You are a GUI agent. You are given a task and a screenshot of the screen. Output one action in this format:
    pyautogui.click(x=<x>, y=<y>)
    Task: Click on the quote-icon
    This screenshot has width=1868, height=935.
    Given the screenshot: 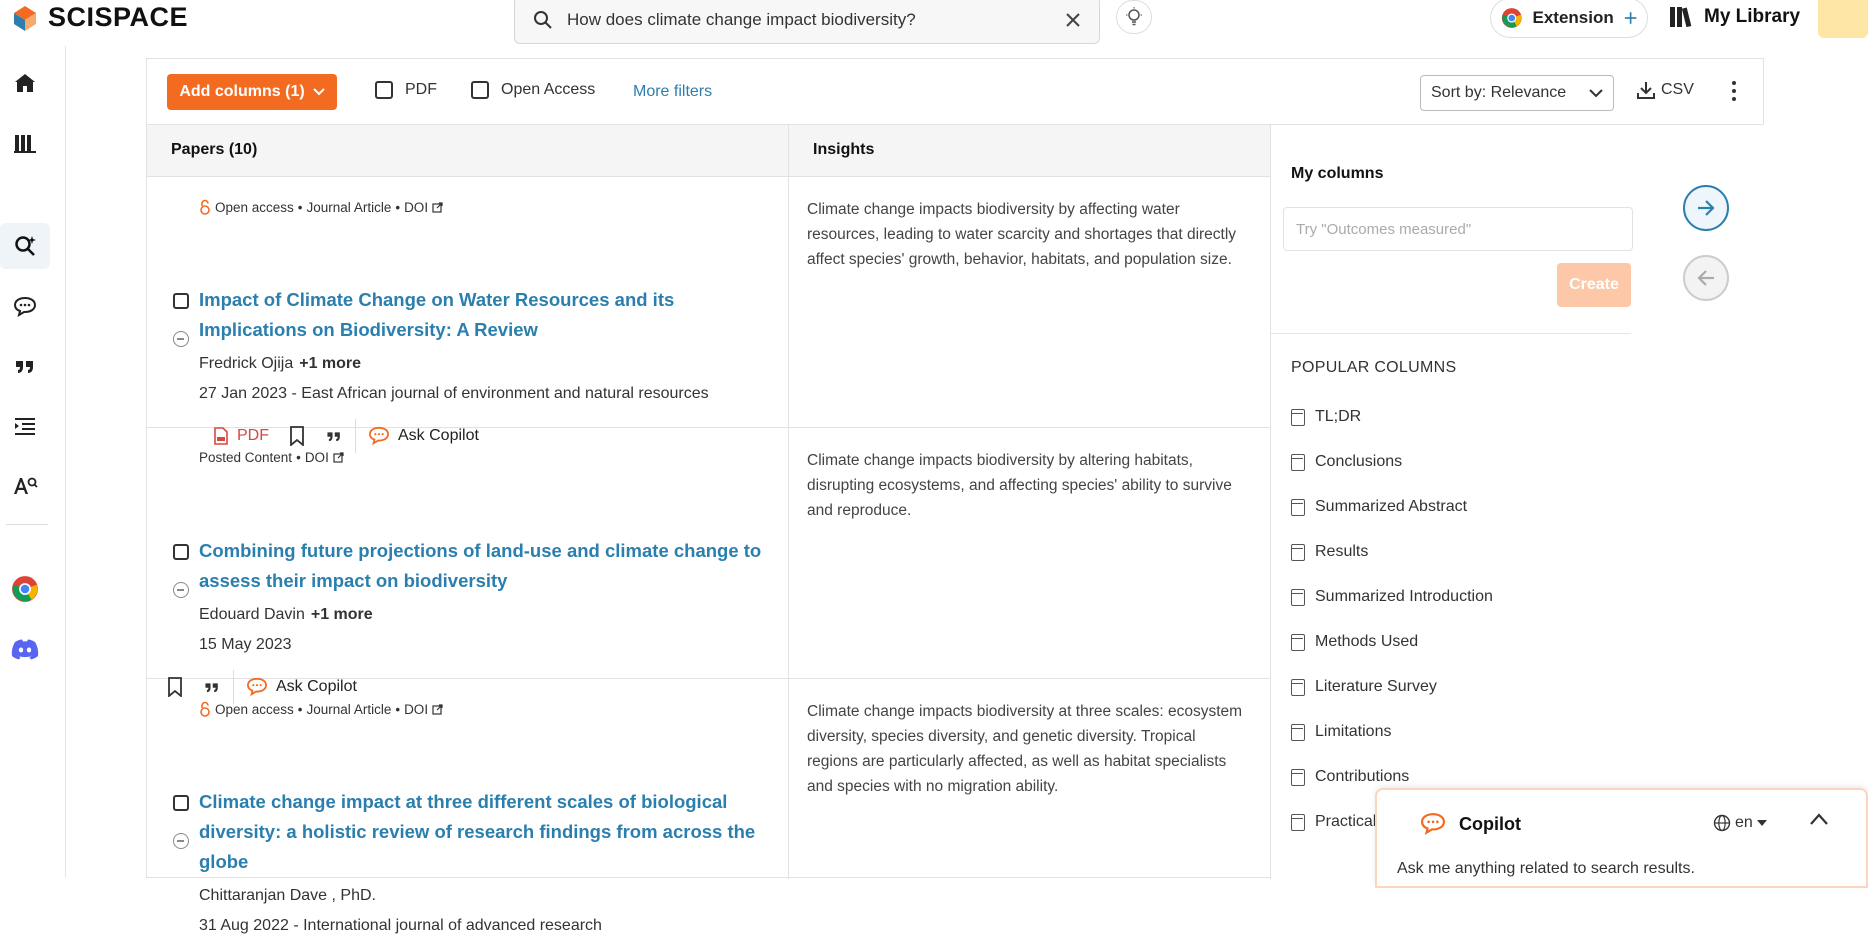 What is the action you would take?
    pyautogui.click(x=24, y=367)
    